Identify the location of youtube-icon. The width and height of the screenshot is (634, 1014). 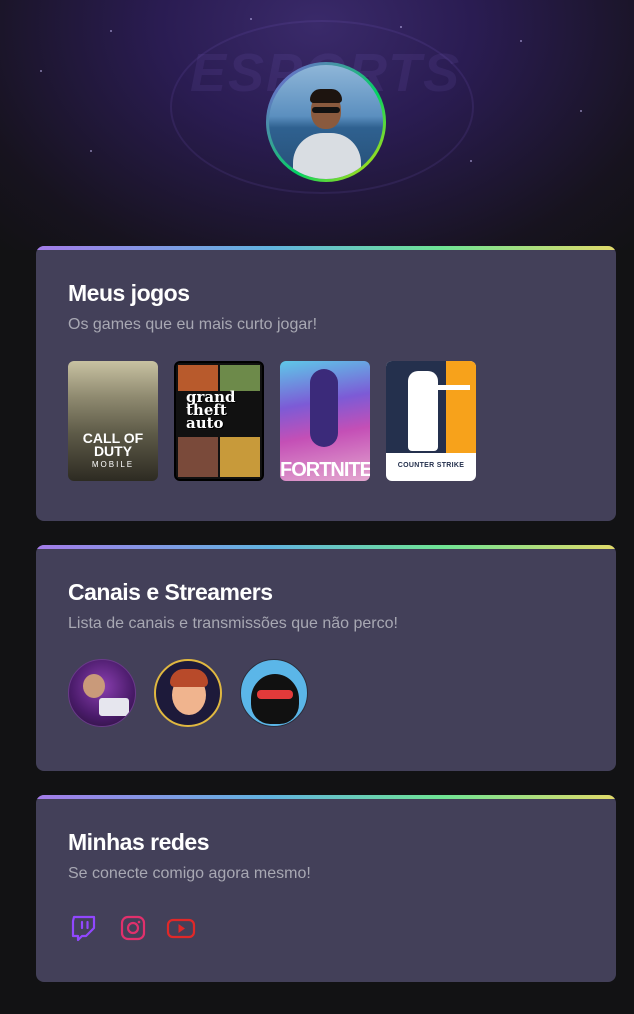
(181, 928).